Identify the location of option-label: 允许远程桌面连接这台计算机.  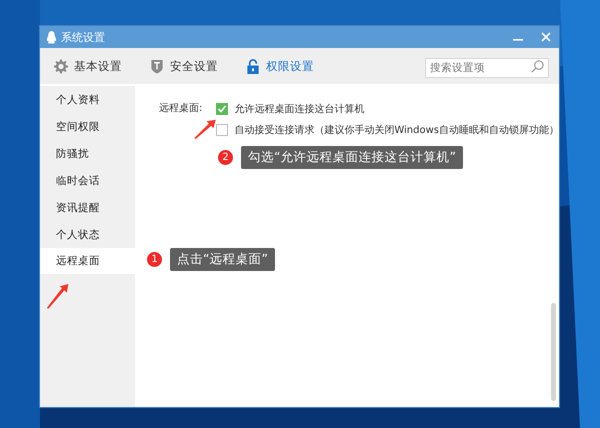
(299, 109).